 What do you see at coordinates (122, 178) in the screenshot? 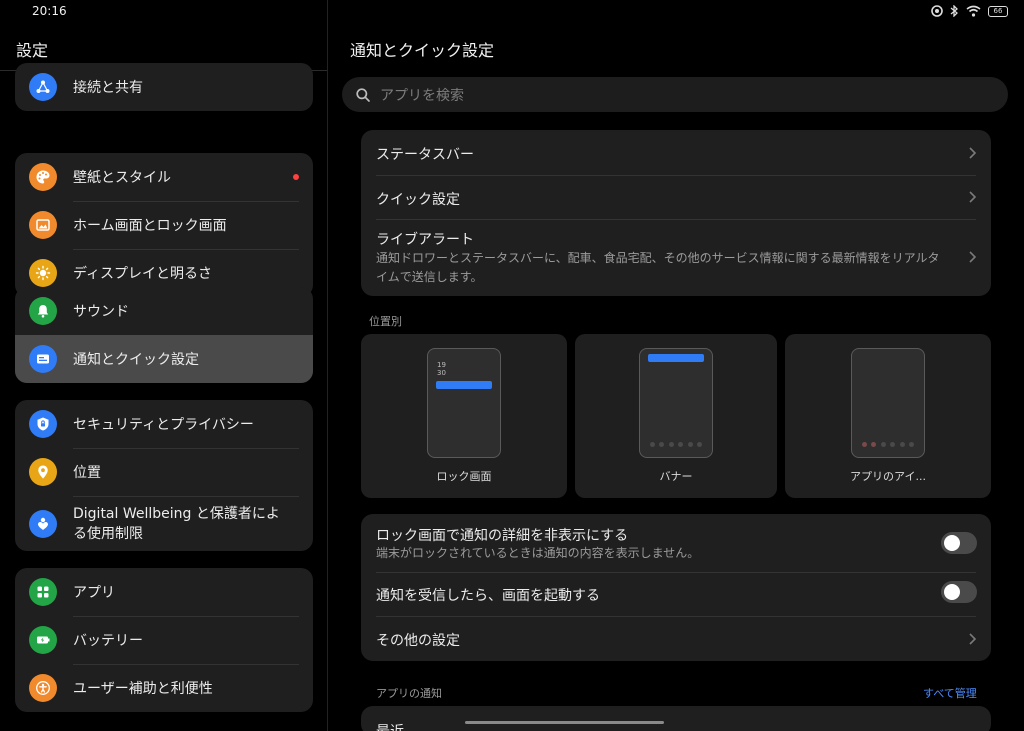
I see `sidebar-item-label: 壁紙とスタイル` at bounding box center [122, 178].